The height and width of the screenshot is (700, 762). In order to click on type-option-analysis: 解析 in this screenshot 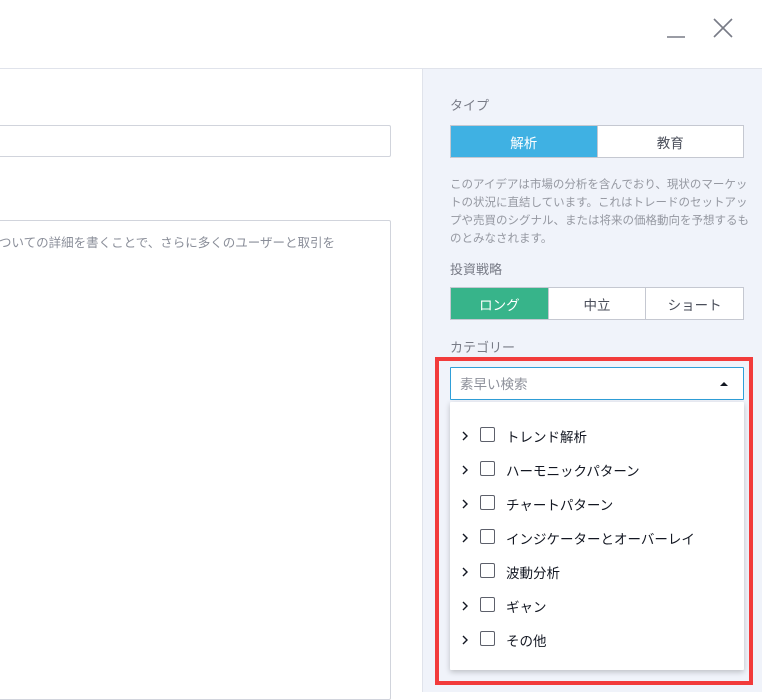, I will do `click(524, 141)`.